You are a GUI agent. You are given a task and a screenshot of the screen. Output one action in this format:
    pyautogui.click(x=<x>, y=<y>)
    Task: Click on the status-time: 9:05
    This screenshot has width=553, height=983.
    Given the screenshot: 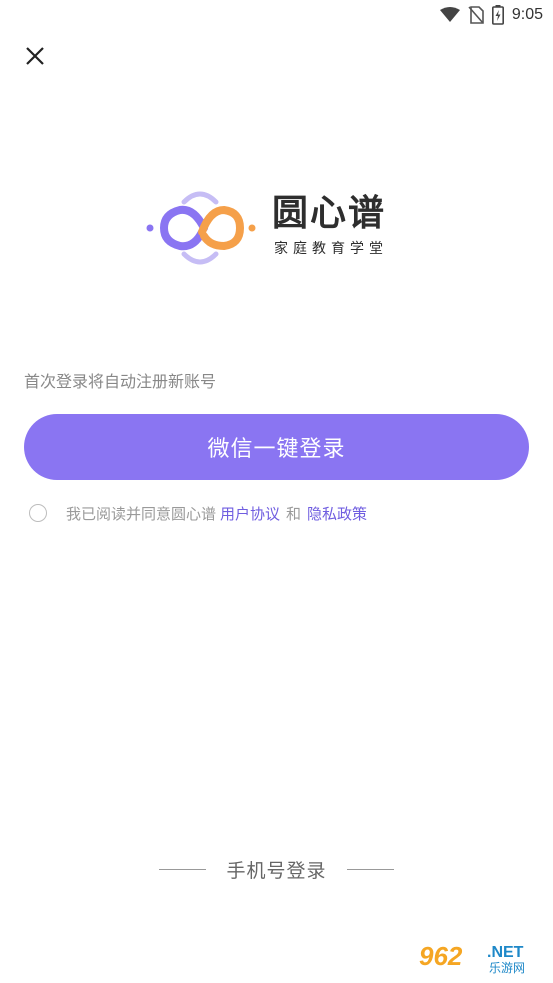 What is the action you would take?
    pyautogui.click(x=527, y=14)
    